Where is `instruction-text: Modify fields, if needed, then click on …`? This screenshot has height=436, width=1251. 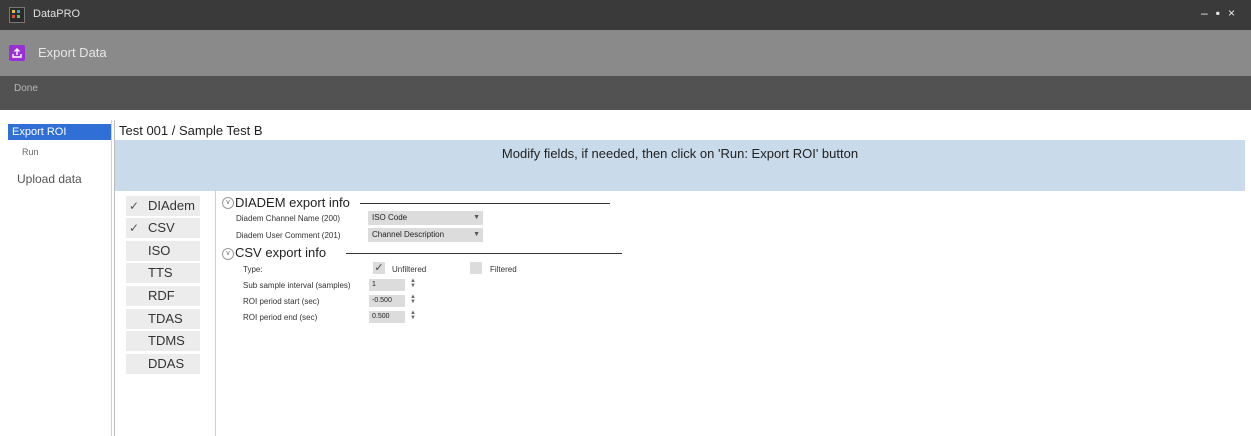
instruction-text: Modify fields, if needed, then click on … is located at coordinates (680, 153).